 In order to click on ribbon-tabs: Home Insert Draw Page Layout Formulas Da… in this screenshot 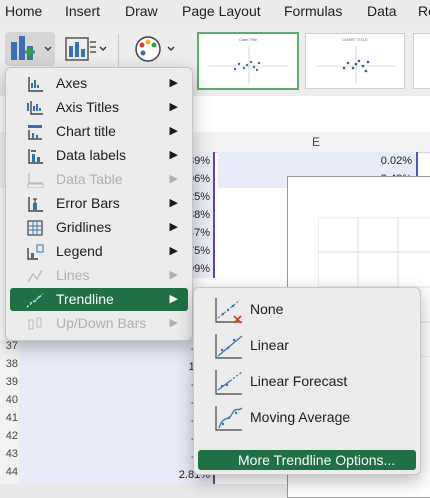, I will do `click(215, 13)`.